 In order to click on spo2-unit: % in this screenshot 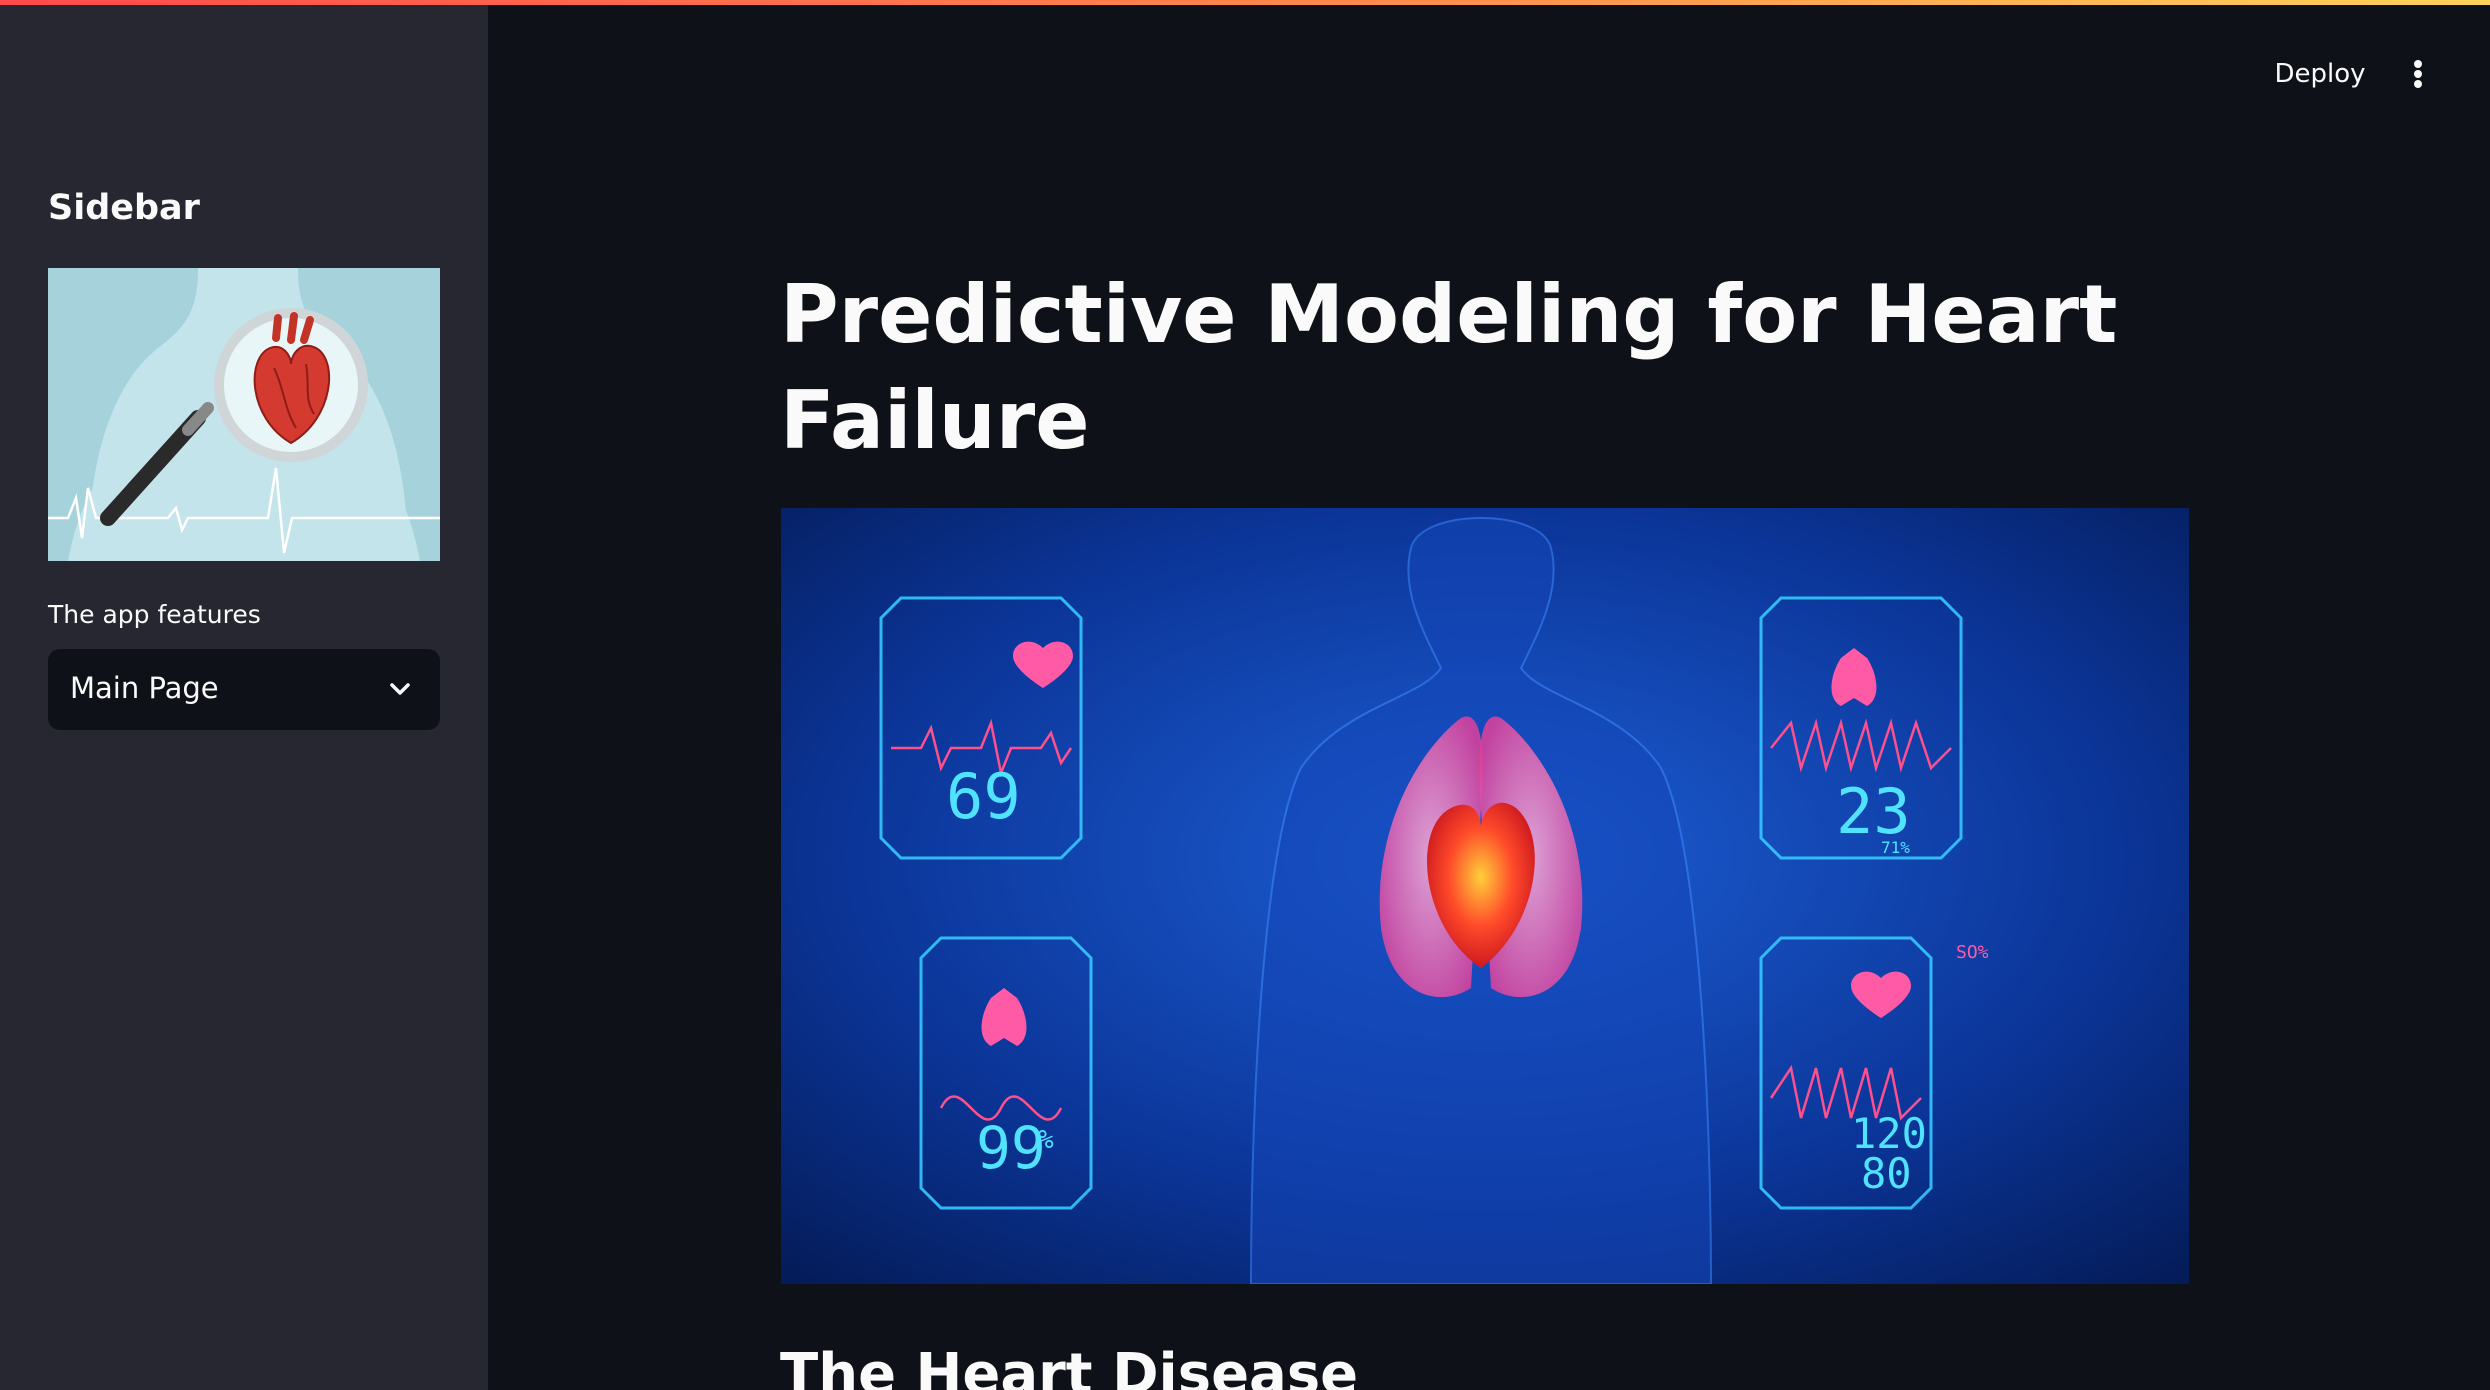, I will do `click(1046, 1140)`.